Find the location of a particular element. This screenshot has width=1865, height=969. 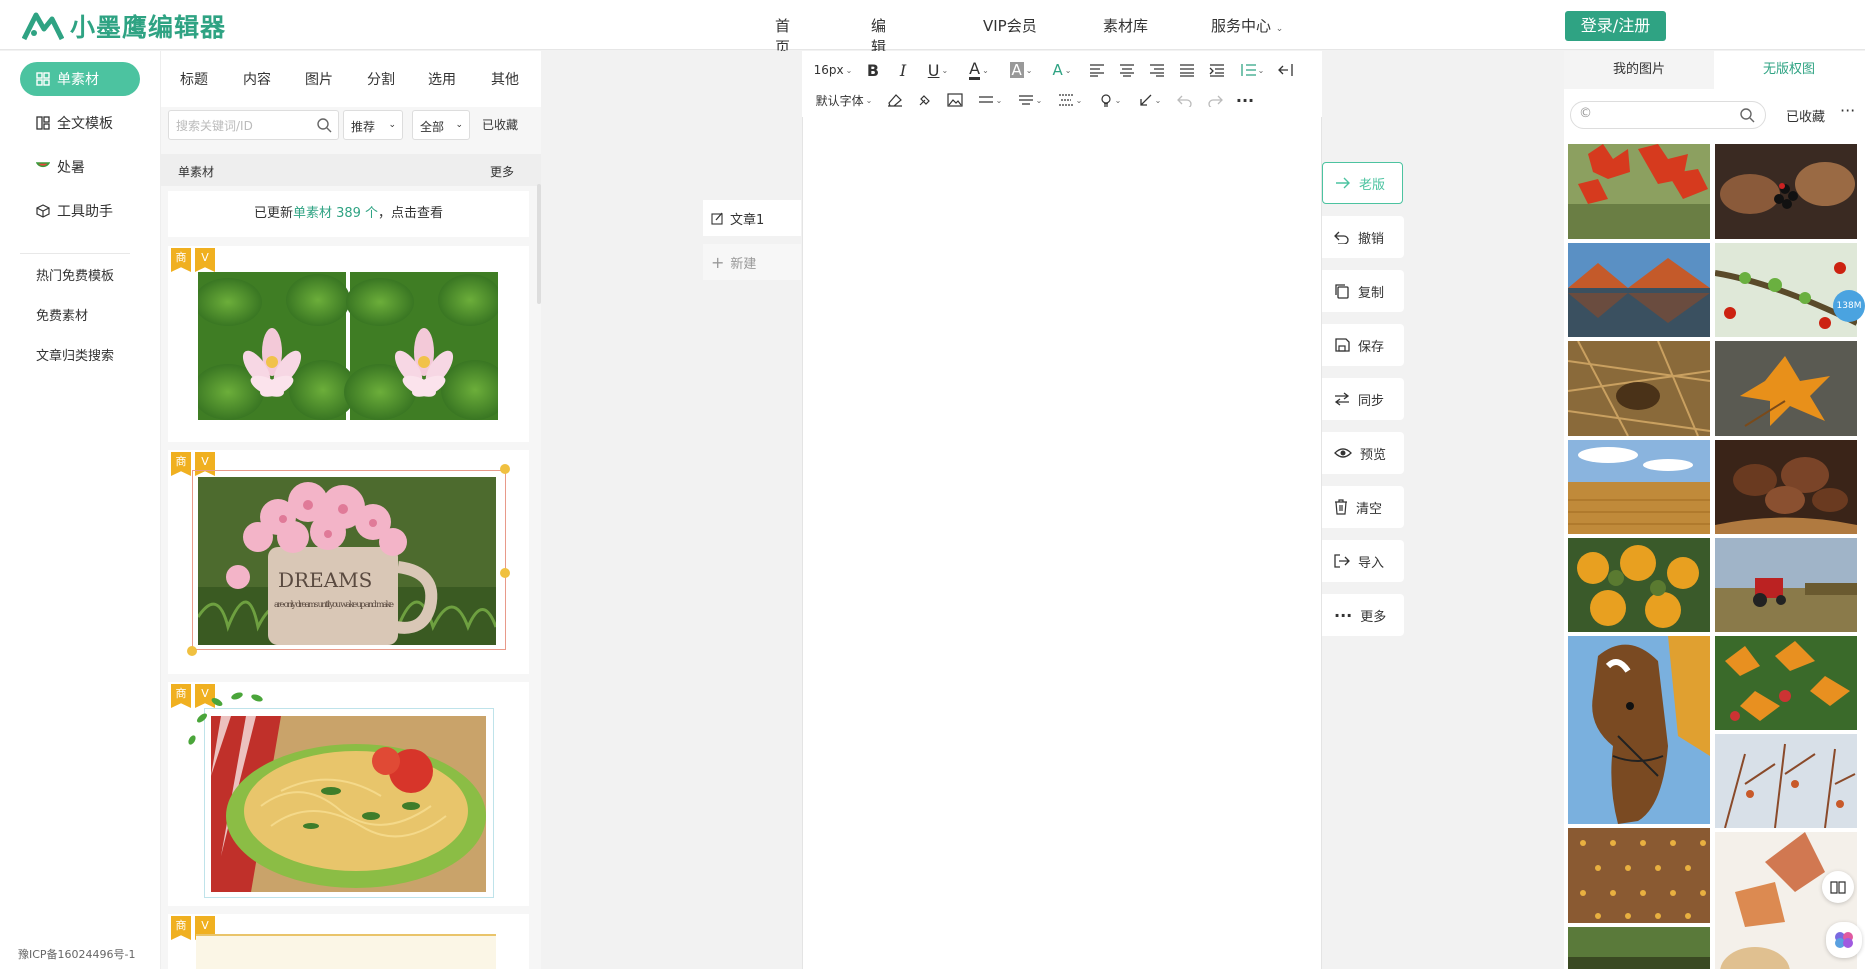

tab-image: 图片 is located at coordinates (319, 79).